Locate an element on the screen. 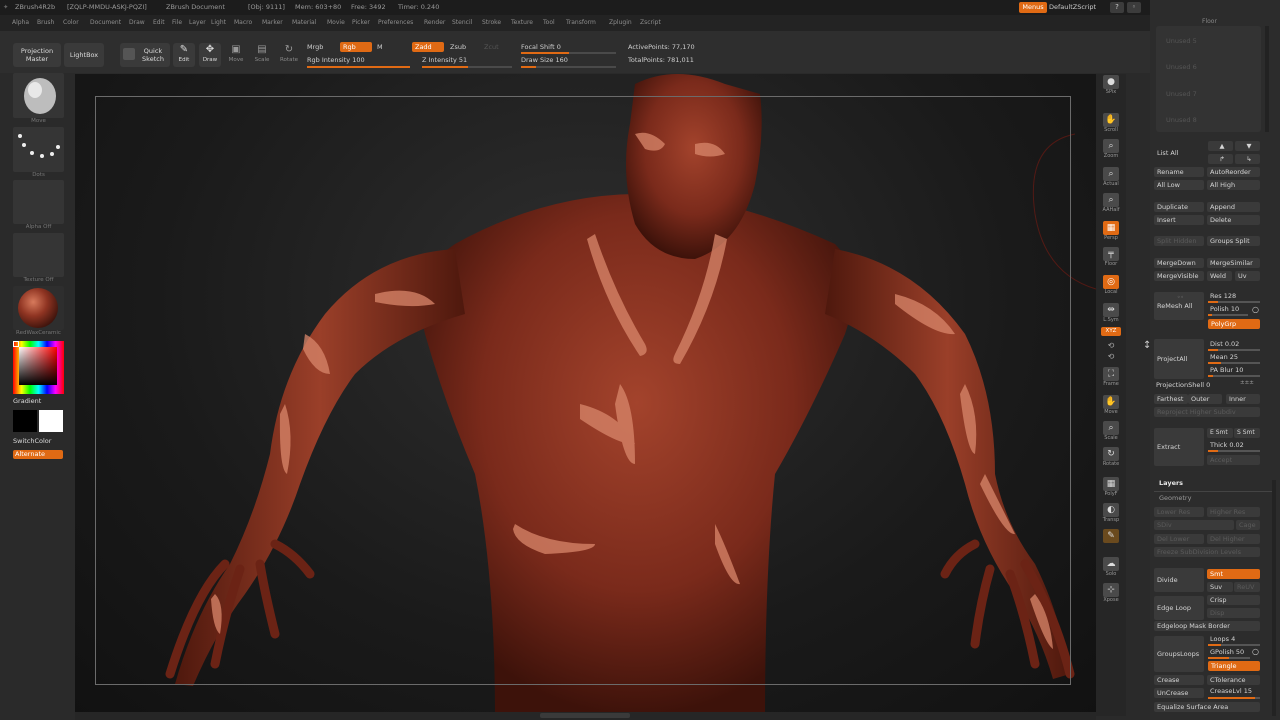 The width and height of the screenshot is (1280, 720). extract-button: Extract is located at coordinates (1179, 447).